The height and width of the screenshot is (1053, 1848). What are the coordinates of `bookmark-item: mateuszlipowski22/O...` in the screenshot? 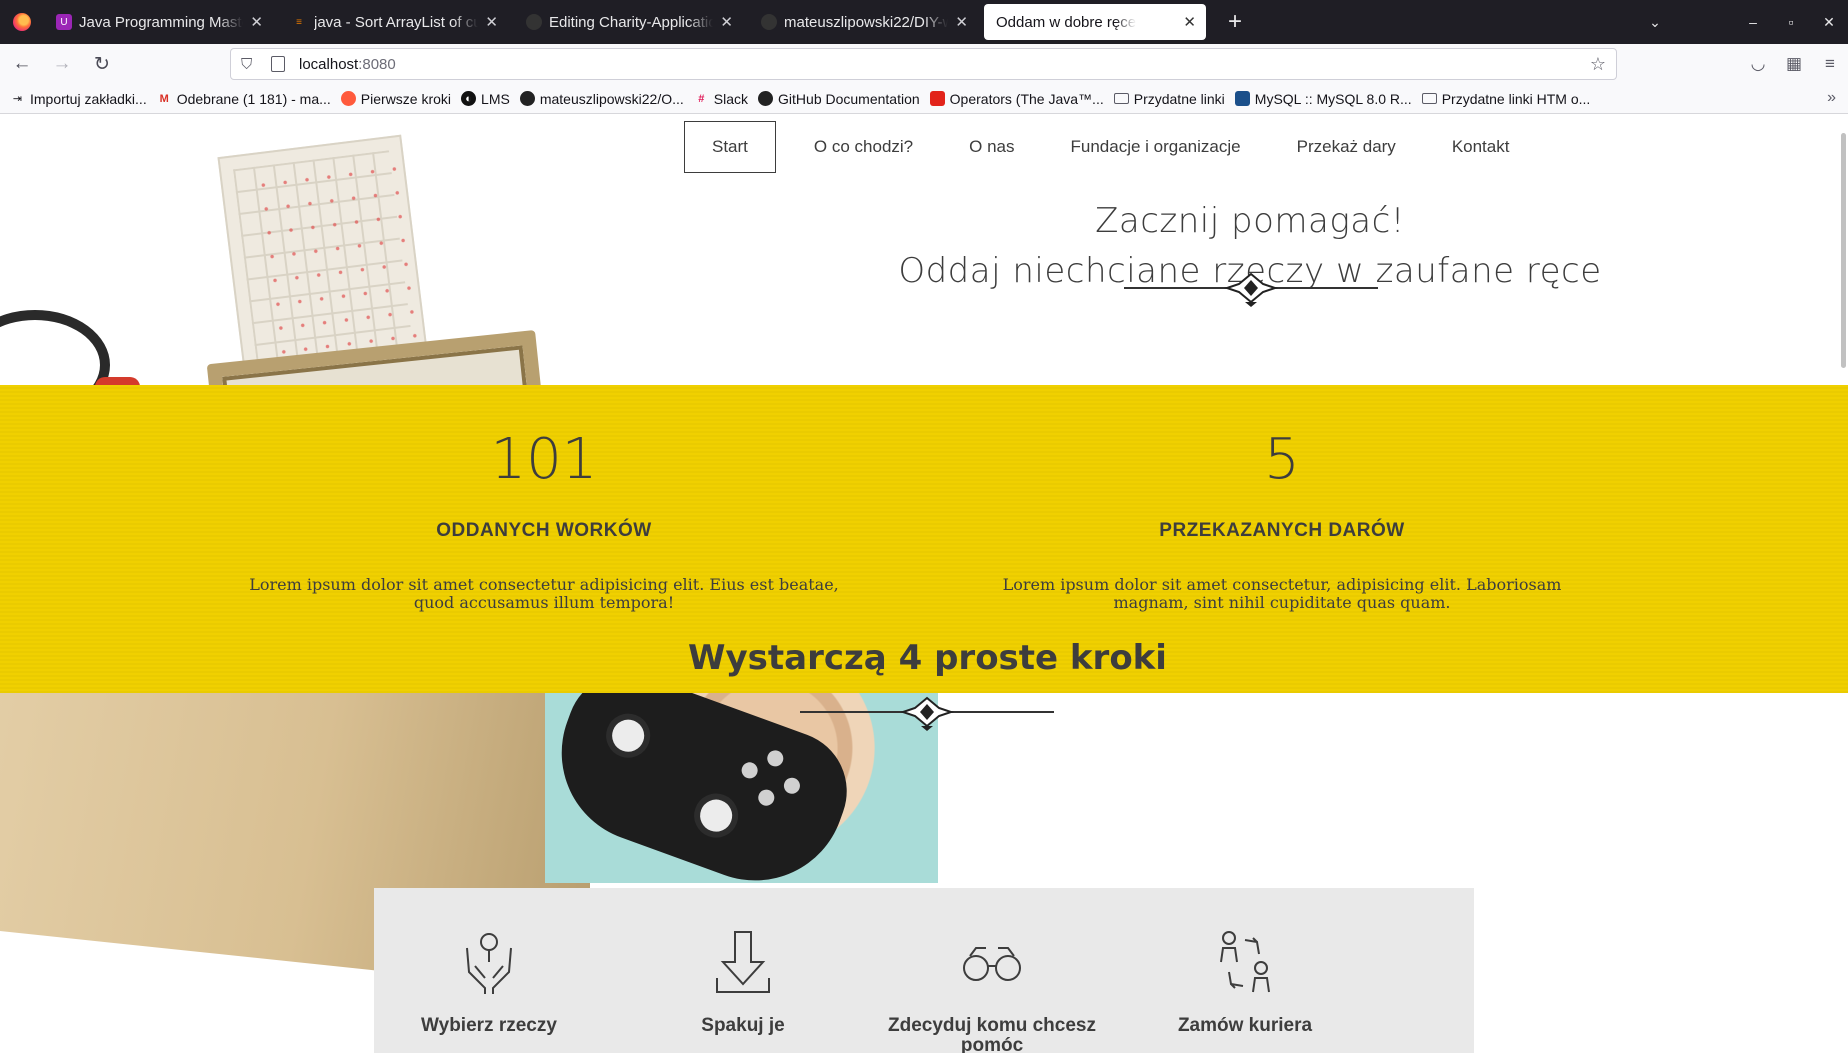 It's located at (601, 99).